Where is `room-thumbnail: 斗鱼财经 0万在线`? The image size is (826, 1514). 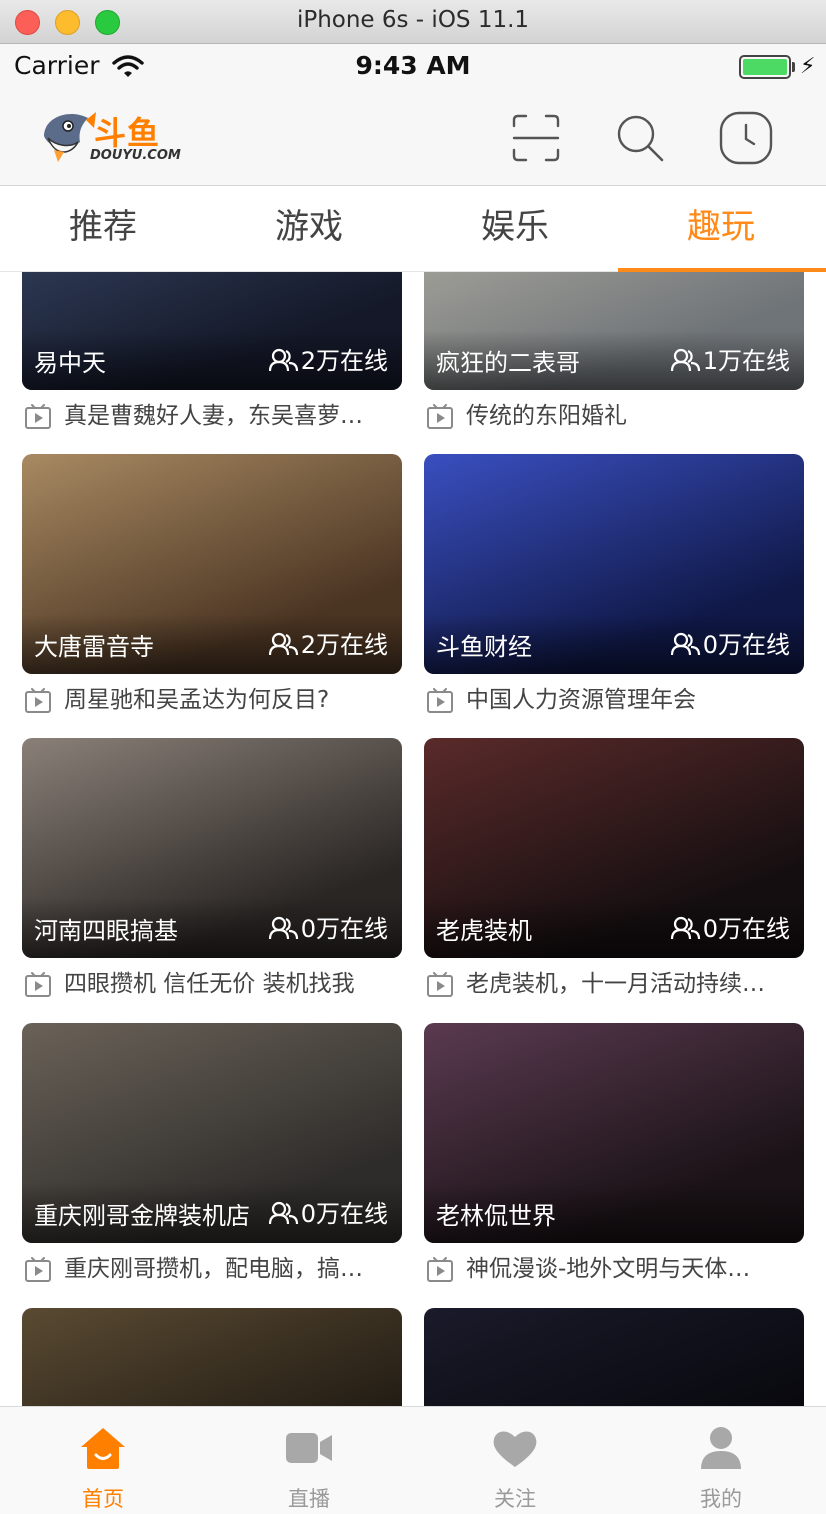
room-thumbnail: 斗鱼财经 0万在线 is located at coordinates (614, 564).